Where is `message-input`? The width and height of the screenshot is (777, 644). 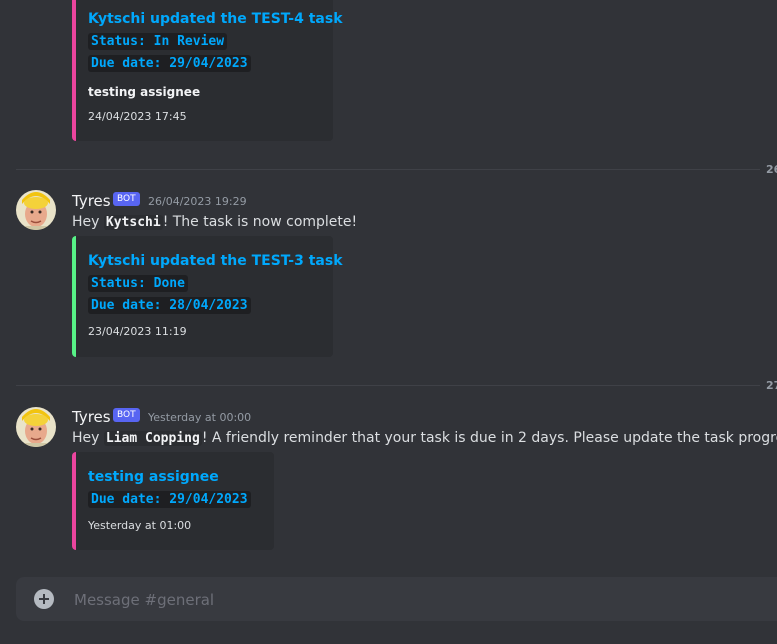 message-input is located at coordinates (419, 600).